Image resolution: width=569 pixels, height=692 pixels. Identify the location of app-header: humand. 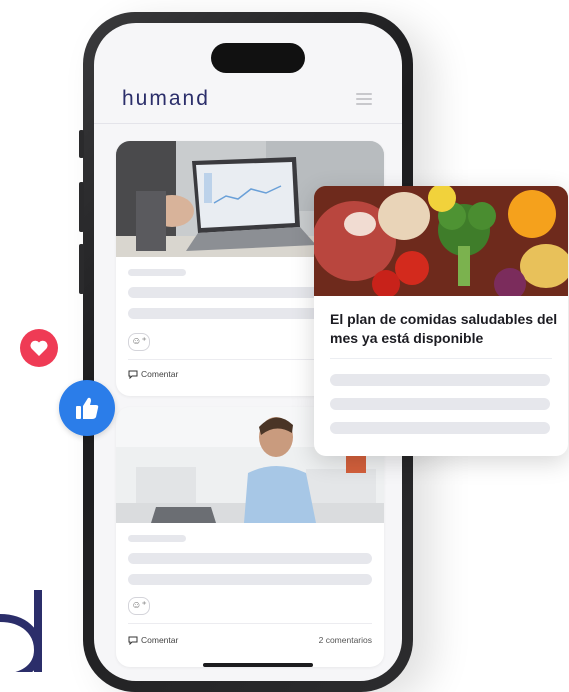
(248, 103).